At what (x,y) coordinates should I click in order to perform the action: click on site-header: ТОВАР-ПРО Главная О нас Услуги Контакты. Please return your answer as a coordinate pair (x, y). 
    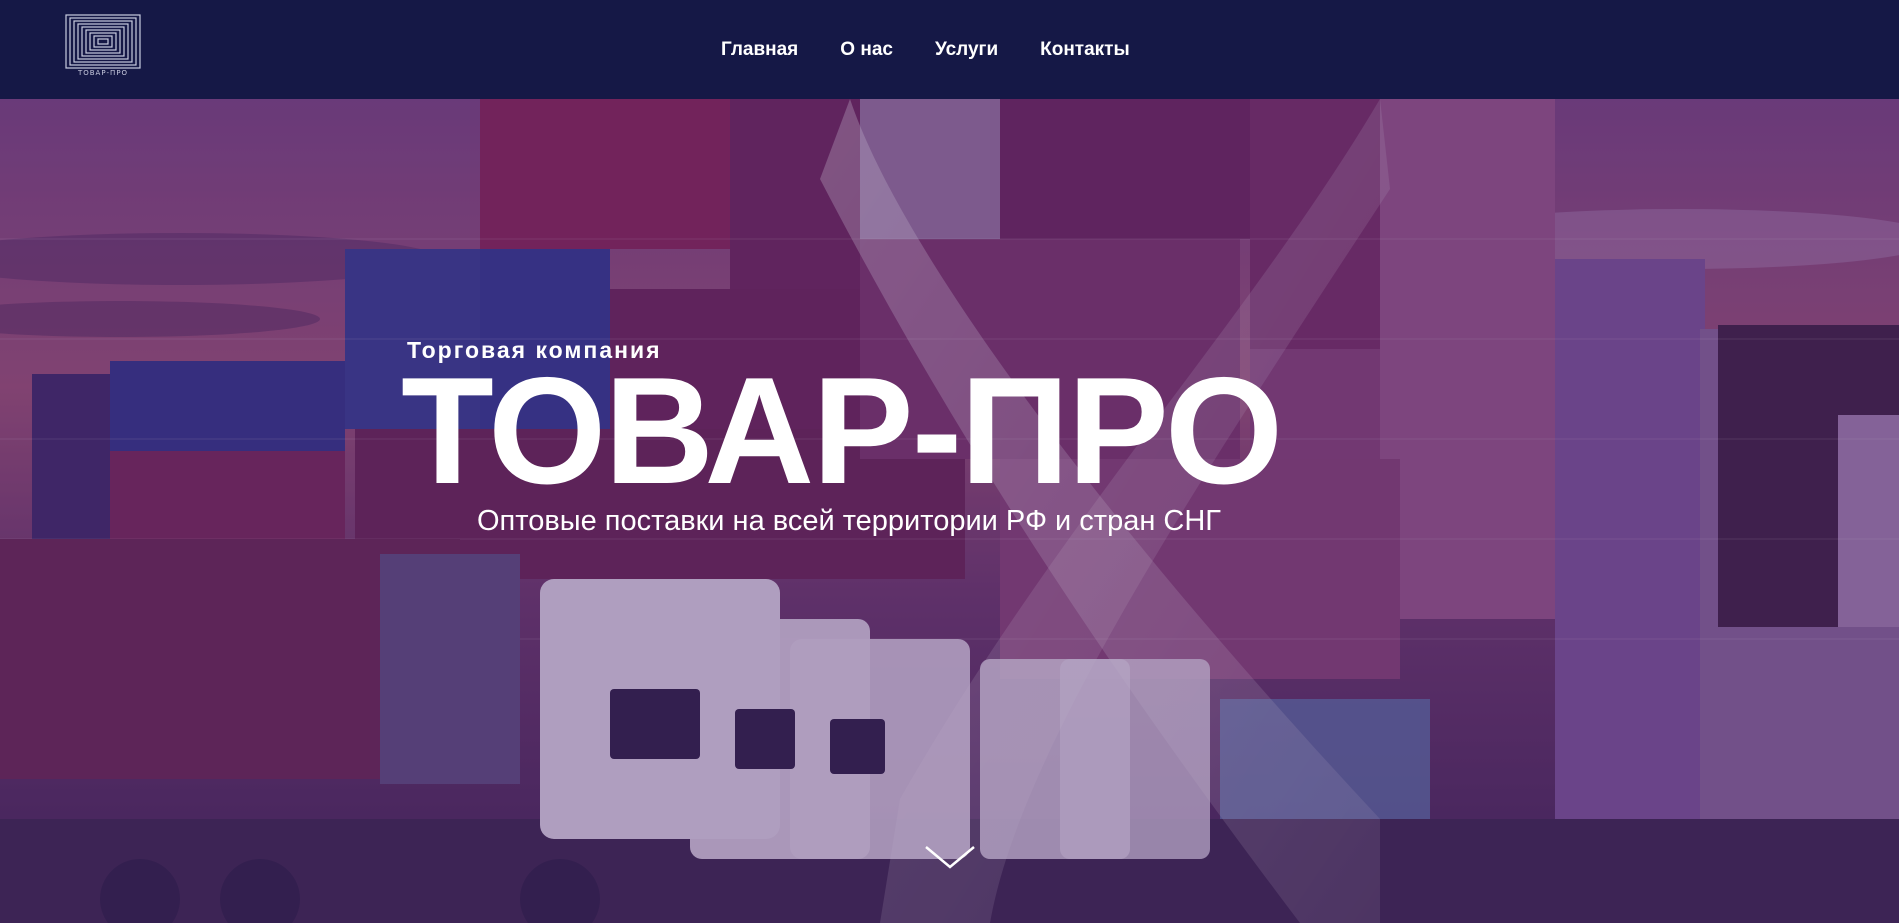
    Looking at the image, I should click on (949, 49).